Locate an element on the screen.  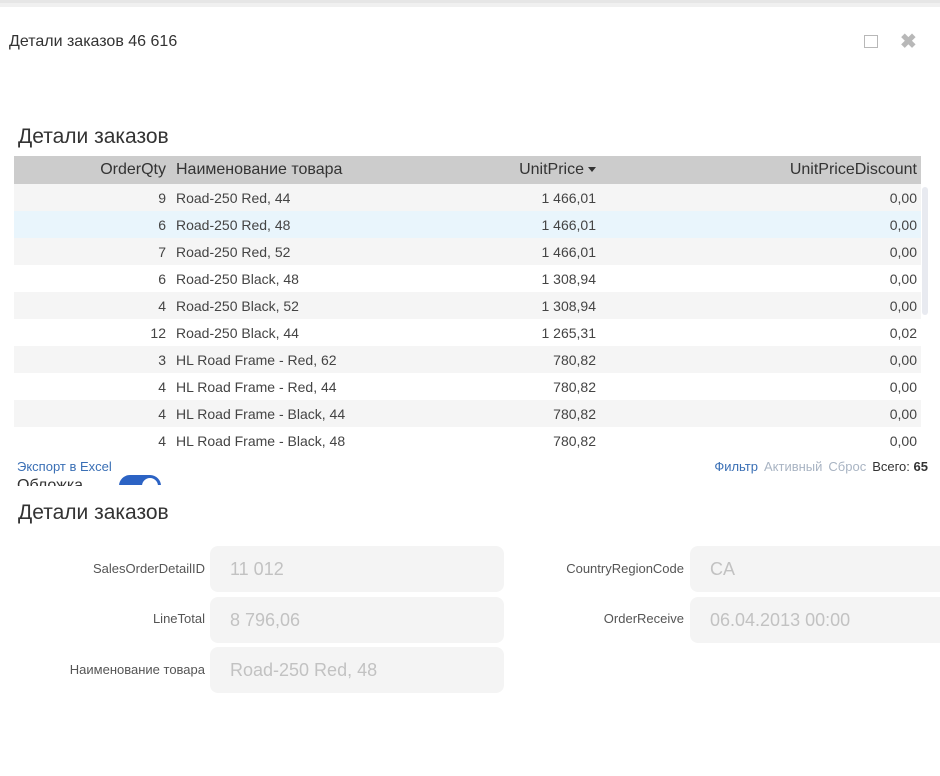
cell-product-name: Road-250 Black, 48 is located at coordinates (237, 278).